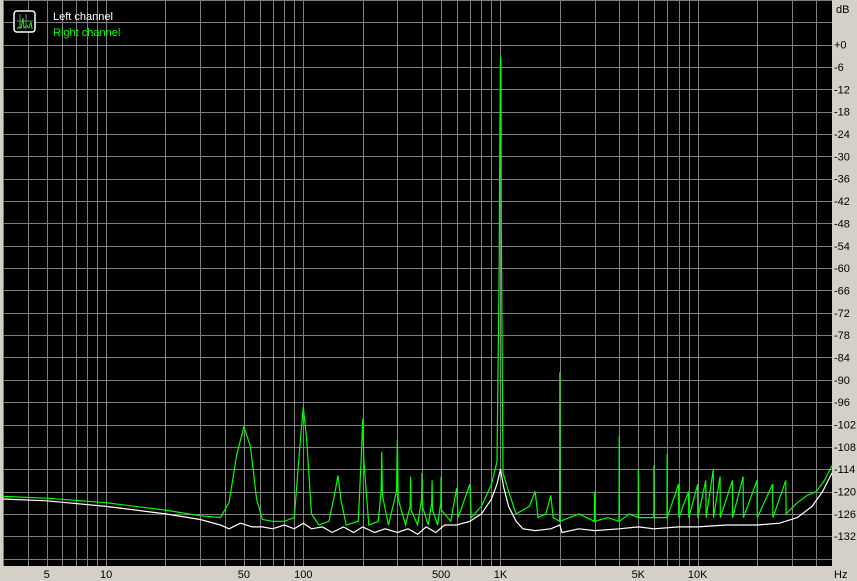 This screenshot has width=857, height=581. Describe the element at coordinates (842, 247) in the screenshot. I see `y-tick-label: -54` at that location.